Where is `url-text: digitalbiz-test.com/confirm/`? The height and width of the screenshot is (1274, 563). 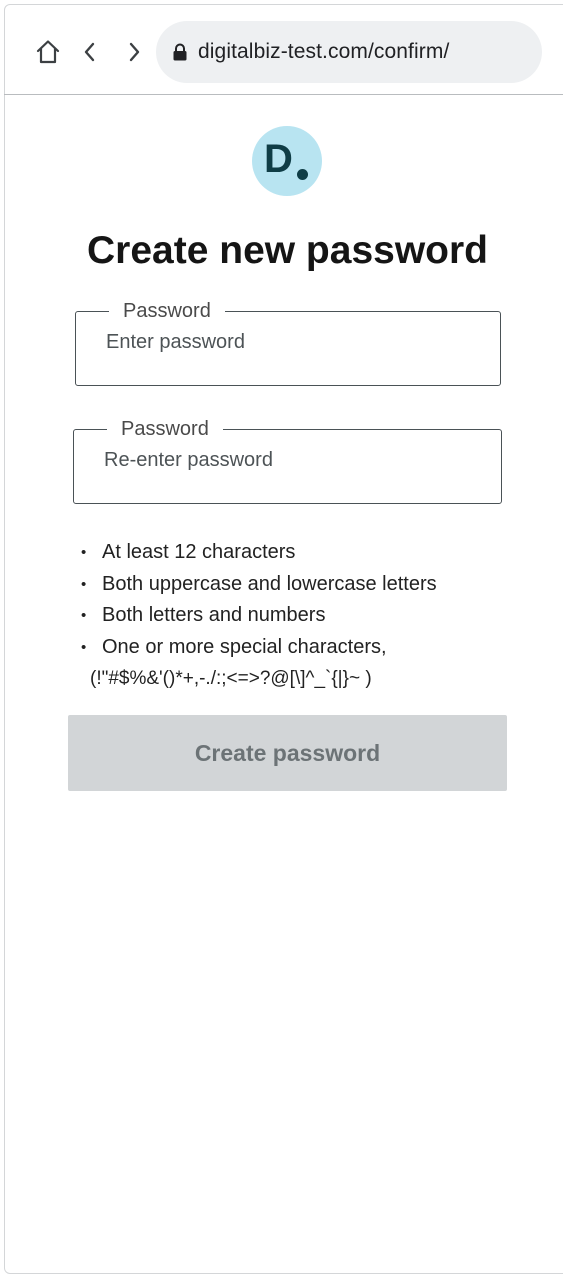 url-text: digitalbiz-test.com/confirm/ is located at coordinates (324, 51).